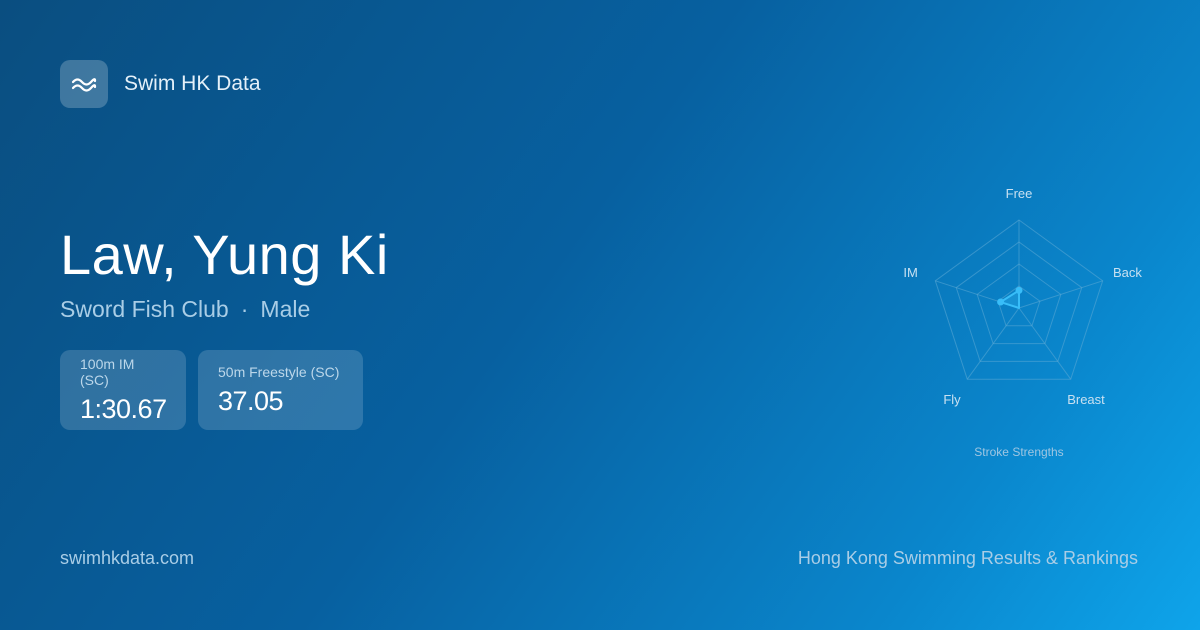 This screenshot has height=630, width=1200. I want to click on site-tagline: Hong Kong Swimming Results & Rankings, so click(967, 558).